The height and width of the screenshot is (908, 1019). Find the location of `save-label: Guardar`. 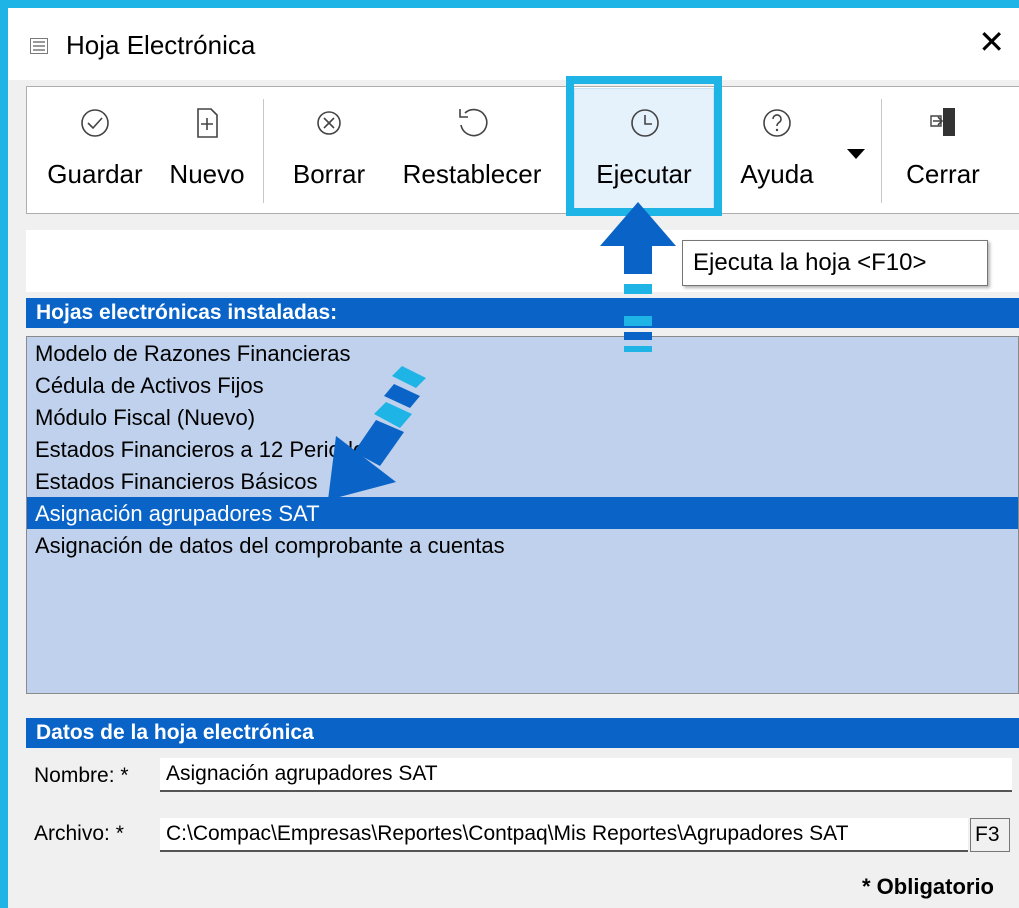

save-label: Guardar is located at coordinates (95, 174).